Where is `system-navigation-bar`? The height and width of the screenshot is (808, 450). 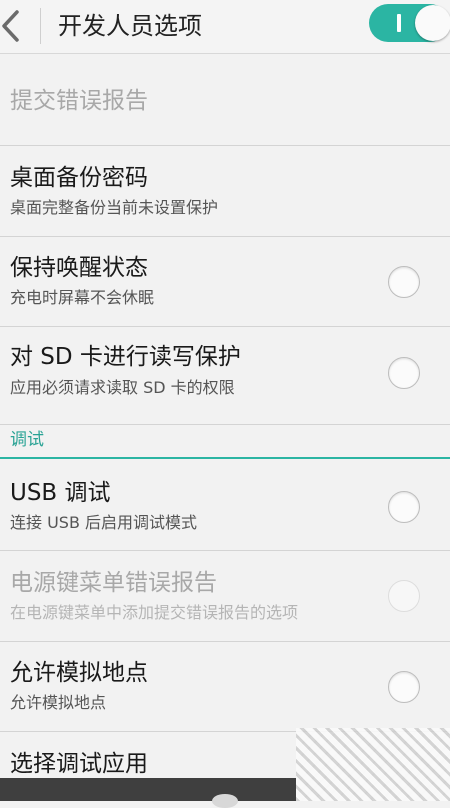
system-navigation-bar is located at coordinates (148, 793).